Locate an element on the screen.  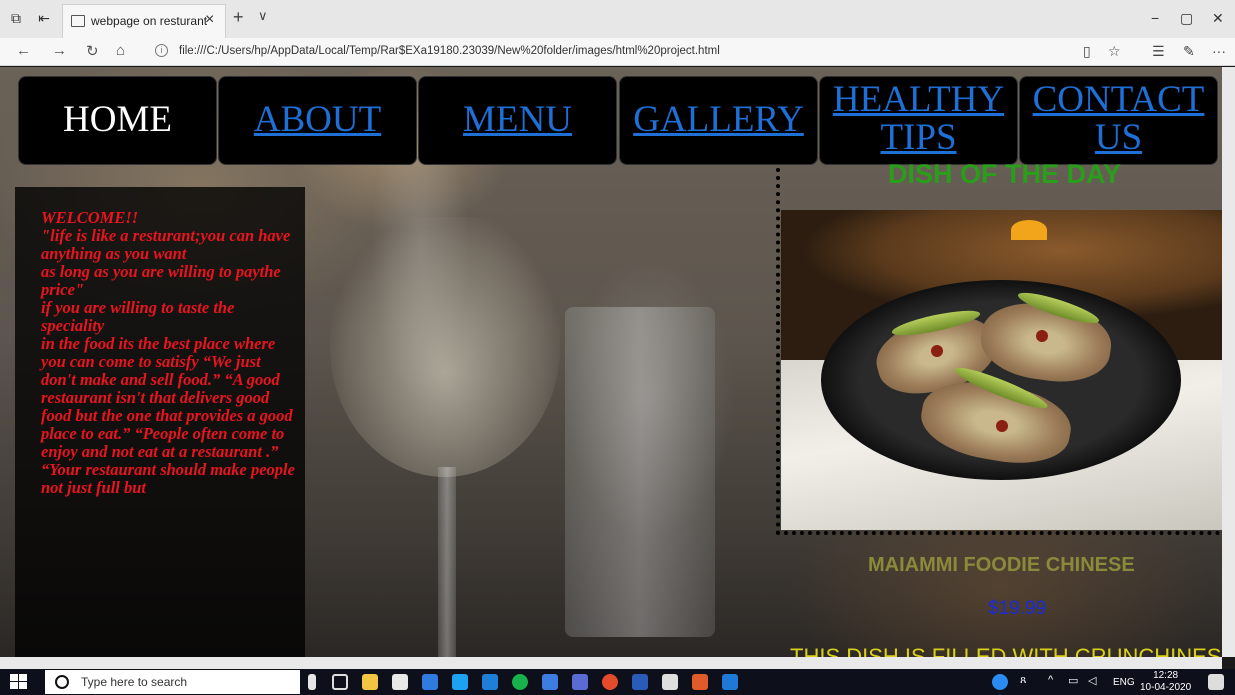
pen-icon: ✎ is located at coordinates (1189, 51).